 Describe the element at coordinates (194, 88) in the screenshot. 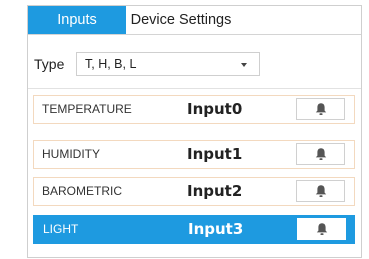

I see `divider` at that location.